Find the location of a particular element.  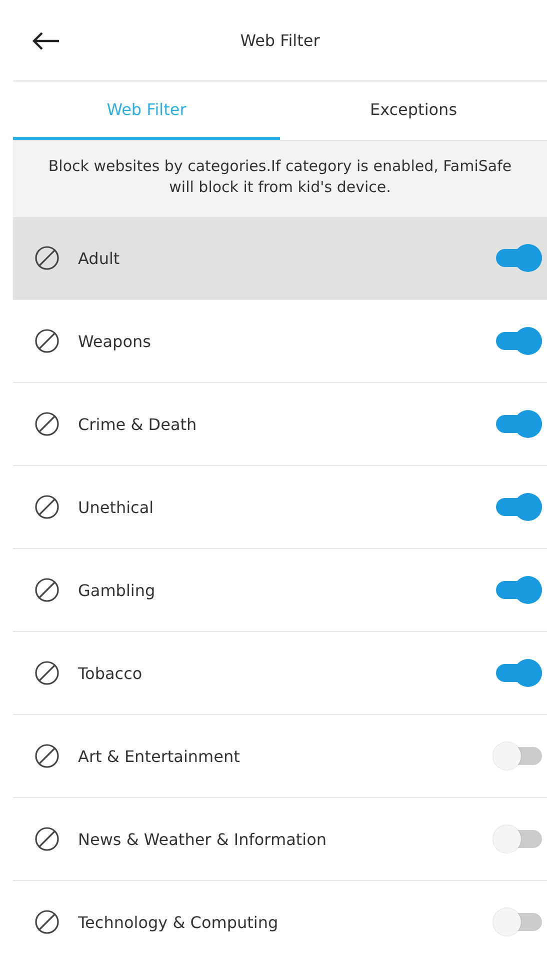

category-row: News & Weather & Information is located at coordinates (280, 839).